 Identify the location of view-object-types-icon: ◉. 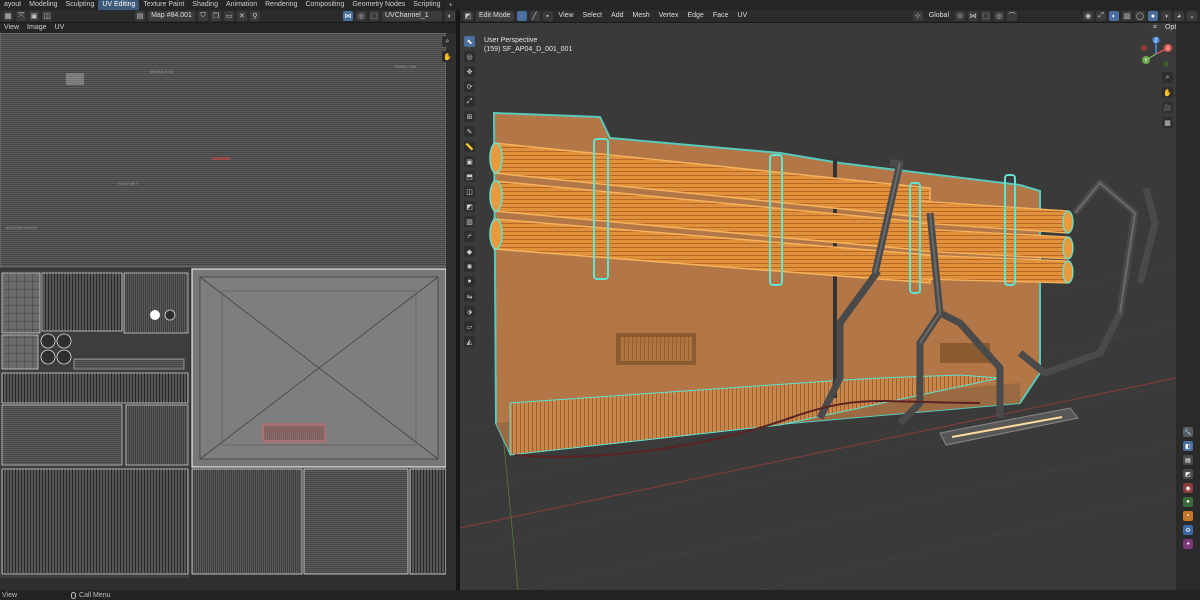
(1088, 16).